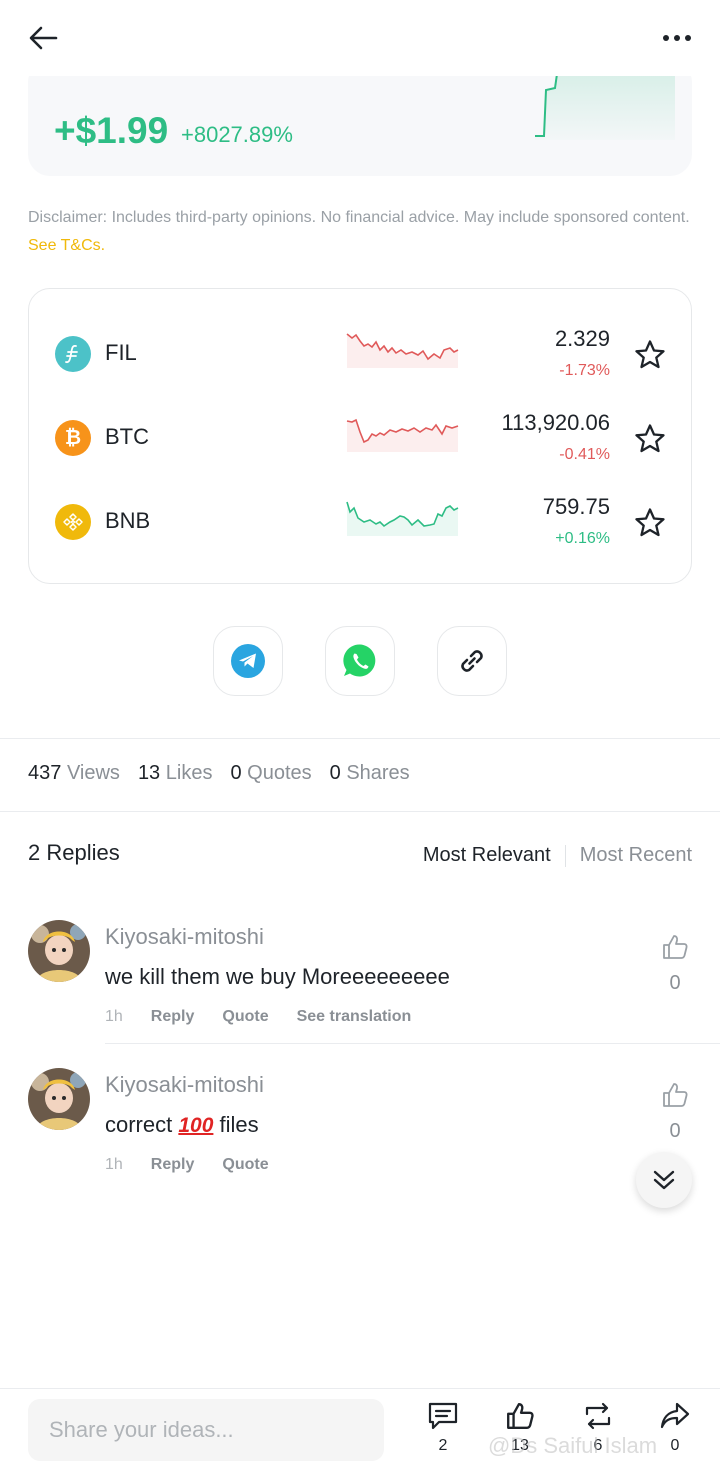 The image size is (720, 1471). Describe the element at coordinates (555, 422) in the screenshot. I see `coin-price: 113,920.06` at that location.